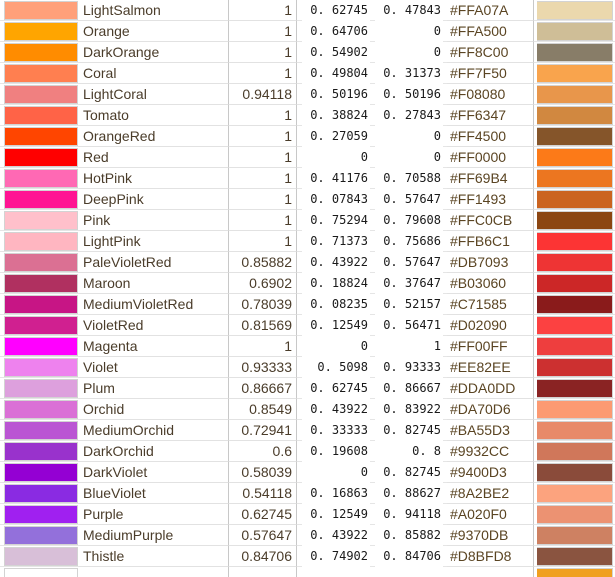 The height and width of the screenshot is (577, 615). I want to click on table-row: OrangeRed 1 0. 27059 0 #FF4500, so click(307, 136).